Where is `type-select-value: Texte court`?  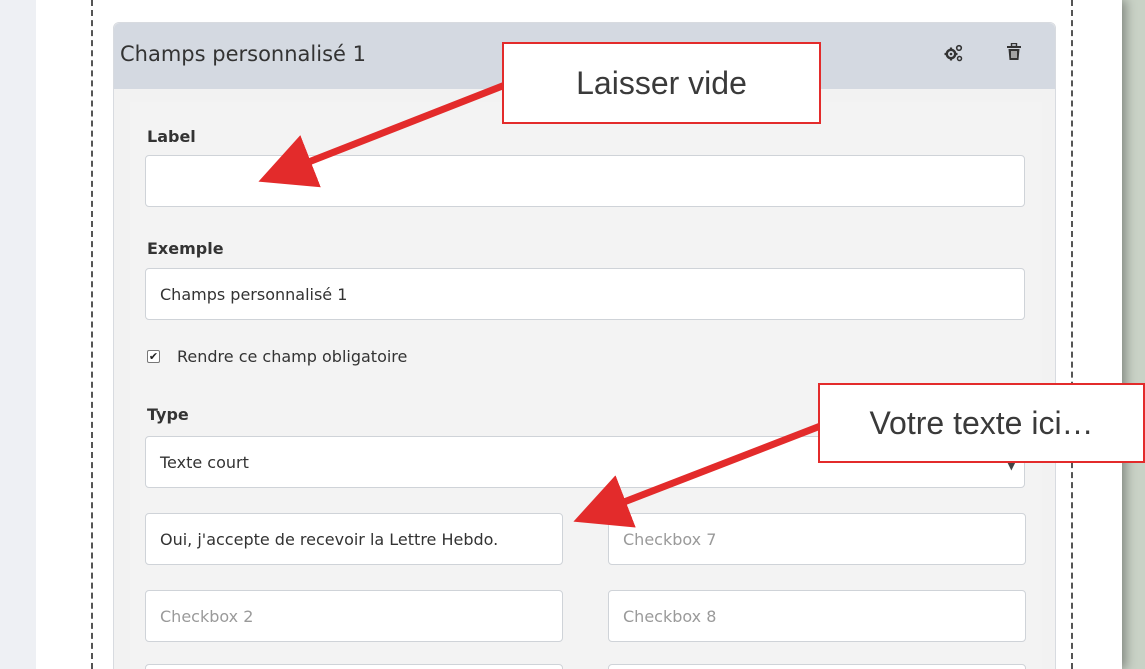 type-select-value: Texte court is located at coordinates (204, 462).